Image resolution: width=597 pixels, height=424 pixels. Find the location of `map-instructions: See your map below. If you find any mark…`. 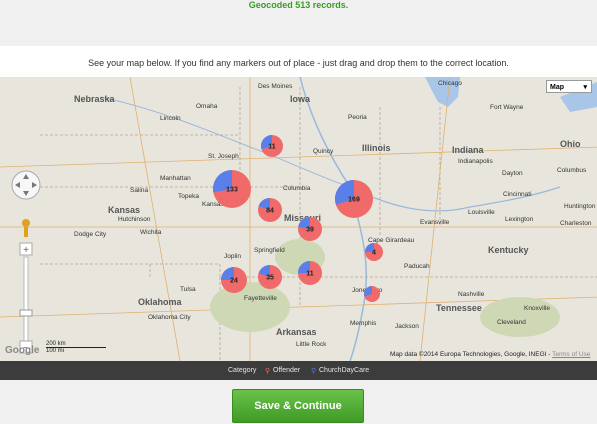

map-instructions: See your map below. If you find any mark… is located at coordinates (298, 63).